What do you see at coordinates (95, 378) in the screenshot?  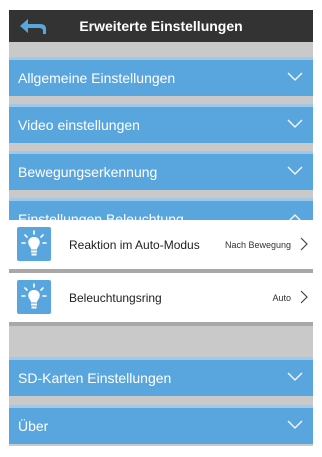 I see `section-label: SD-Karten Einstellungen` at bounding box center [95, 378].